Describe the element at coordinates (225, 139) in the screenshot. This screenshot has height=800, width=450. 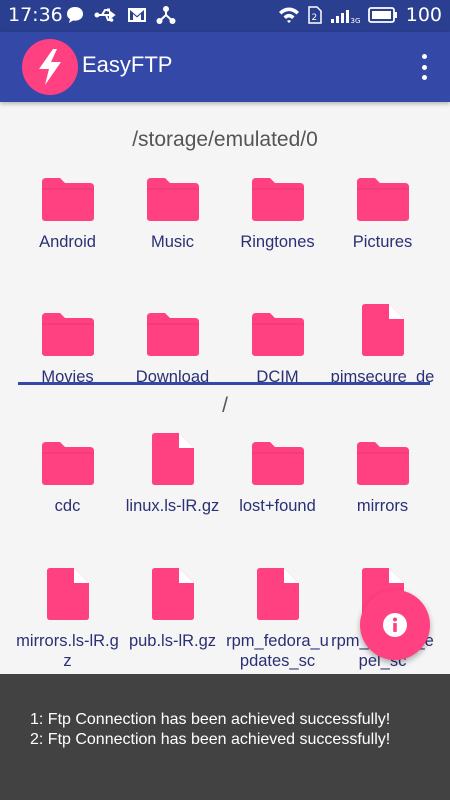
I see `local-path: /storage/emulated/0` at that location.